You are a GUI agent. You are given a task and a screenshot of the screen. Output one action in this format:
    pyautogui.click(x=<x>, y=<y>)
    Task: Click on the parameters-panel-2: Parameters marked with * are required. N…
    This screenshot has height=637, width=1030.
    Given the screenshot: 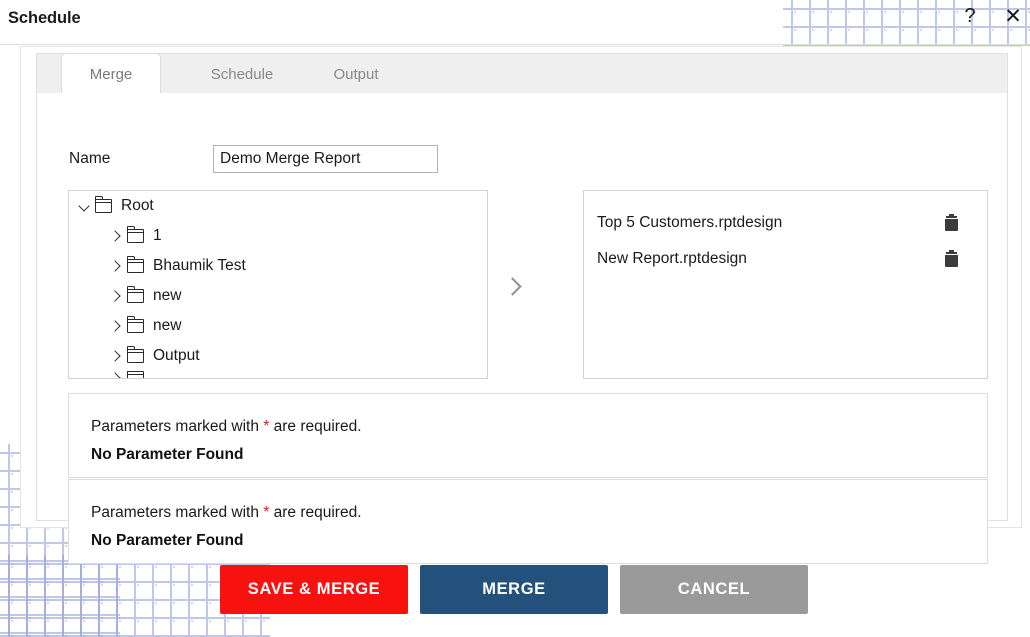 What is the action you would take?
    pyautogui.click(x=528, y=521)
    